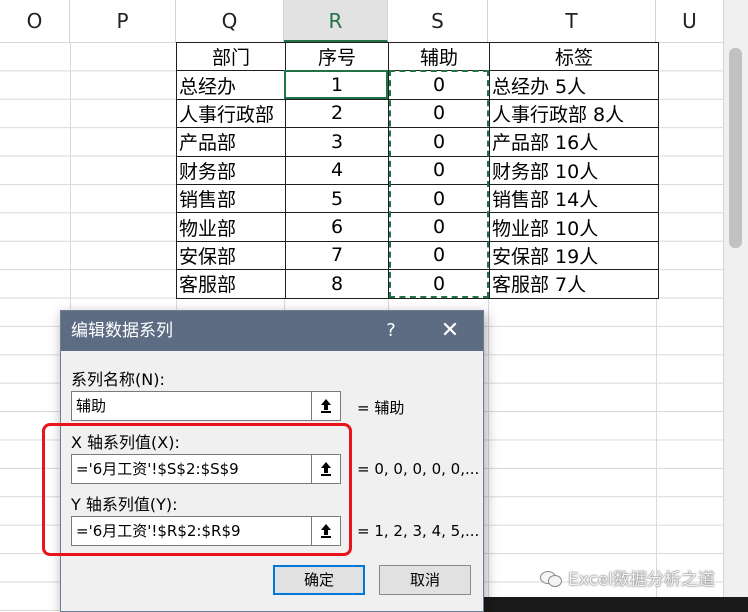 This screenshot has height=612, width=748. I want to click on index-cell: 7, so click(337, 255).